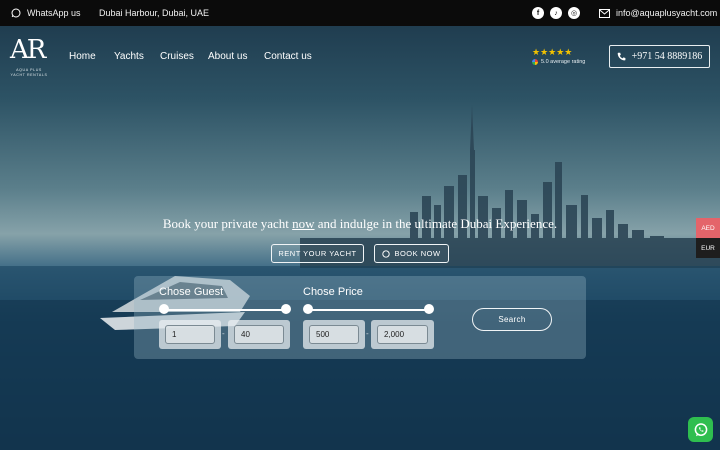  I want to click on price-min-handle, so click(308, 309).